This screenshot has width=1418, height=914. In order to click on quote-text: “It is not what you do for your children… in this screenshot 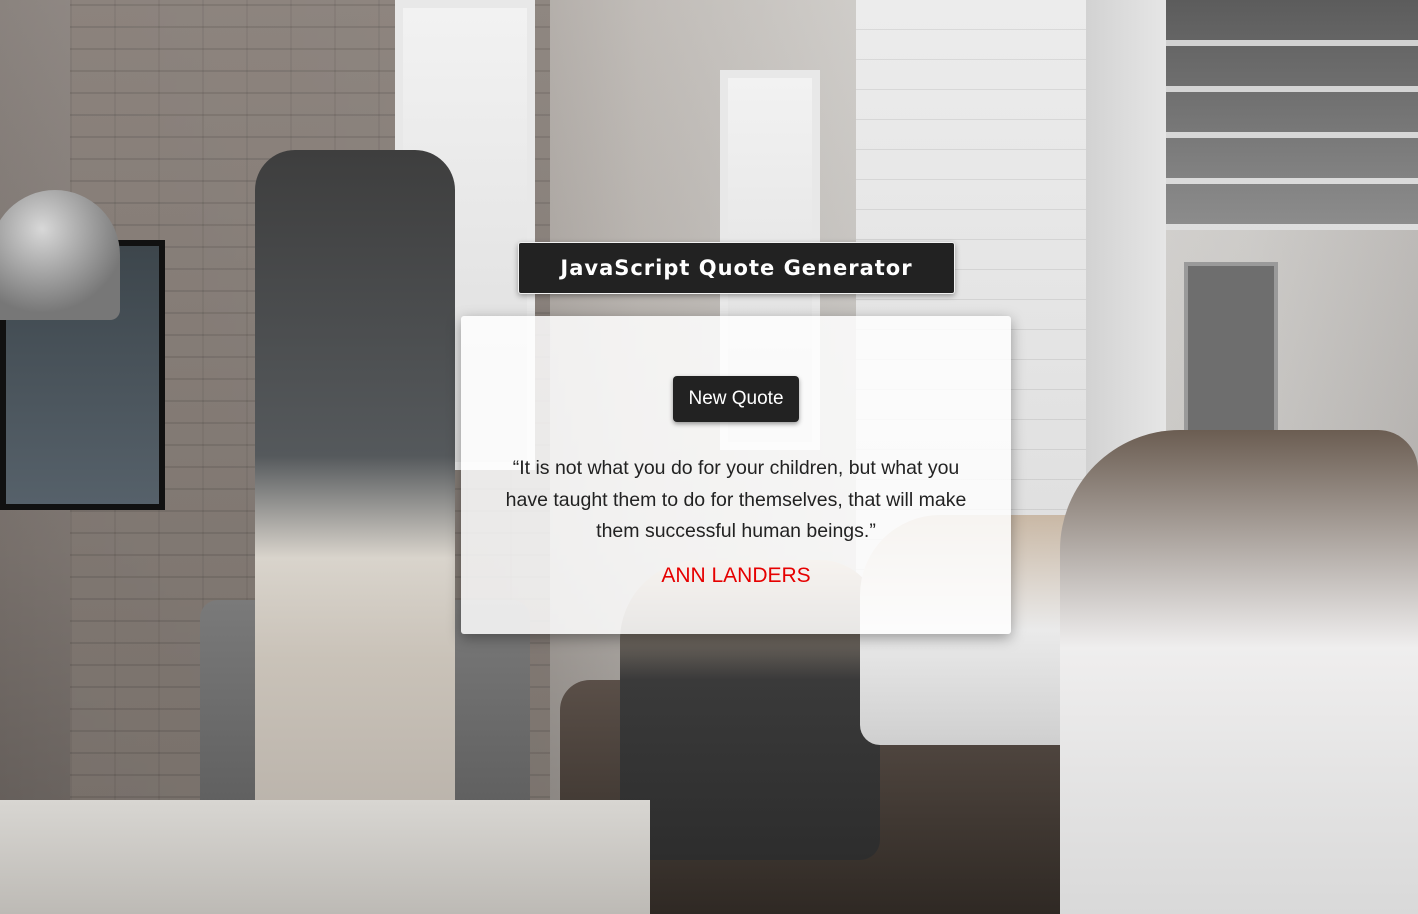, I will do `click(736, 499)`.